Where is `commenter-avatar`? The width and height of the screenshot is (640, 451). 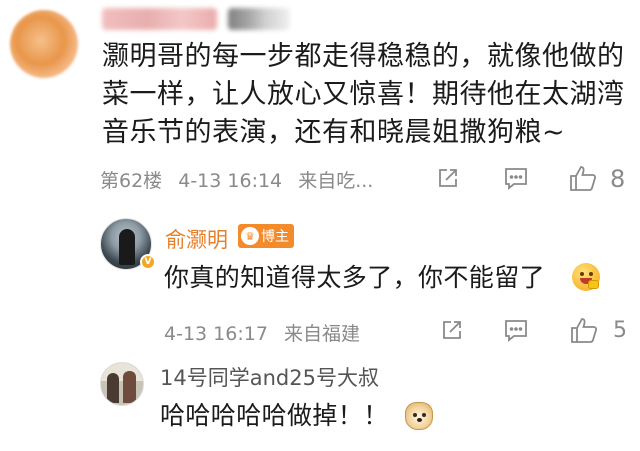
commenter-avatar is located at coordinates (44, 44).